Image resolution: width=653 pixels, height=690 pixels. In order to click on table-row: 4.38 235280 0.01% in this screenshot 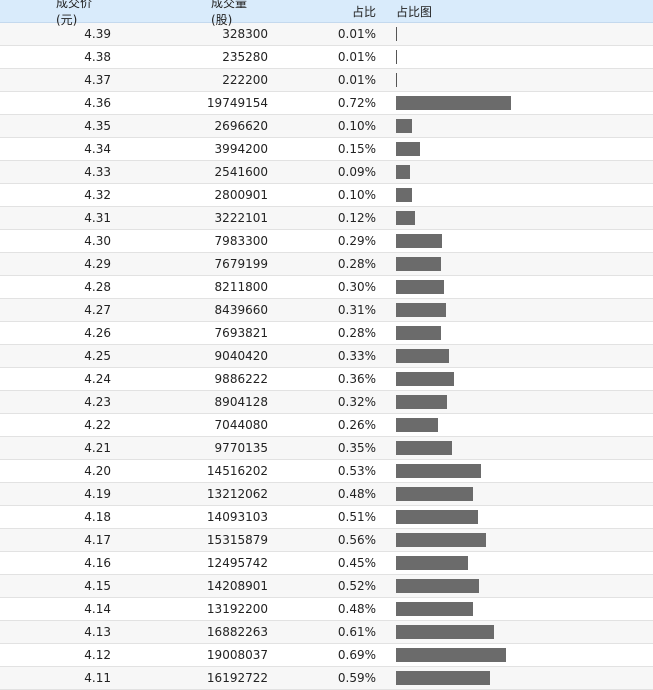, I will do `click(326, 57)`.